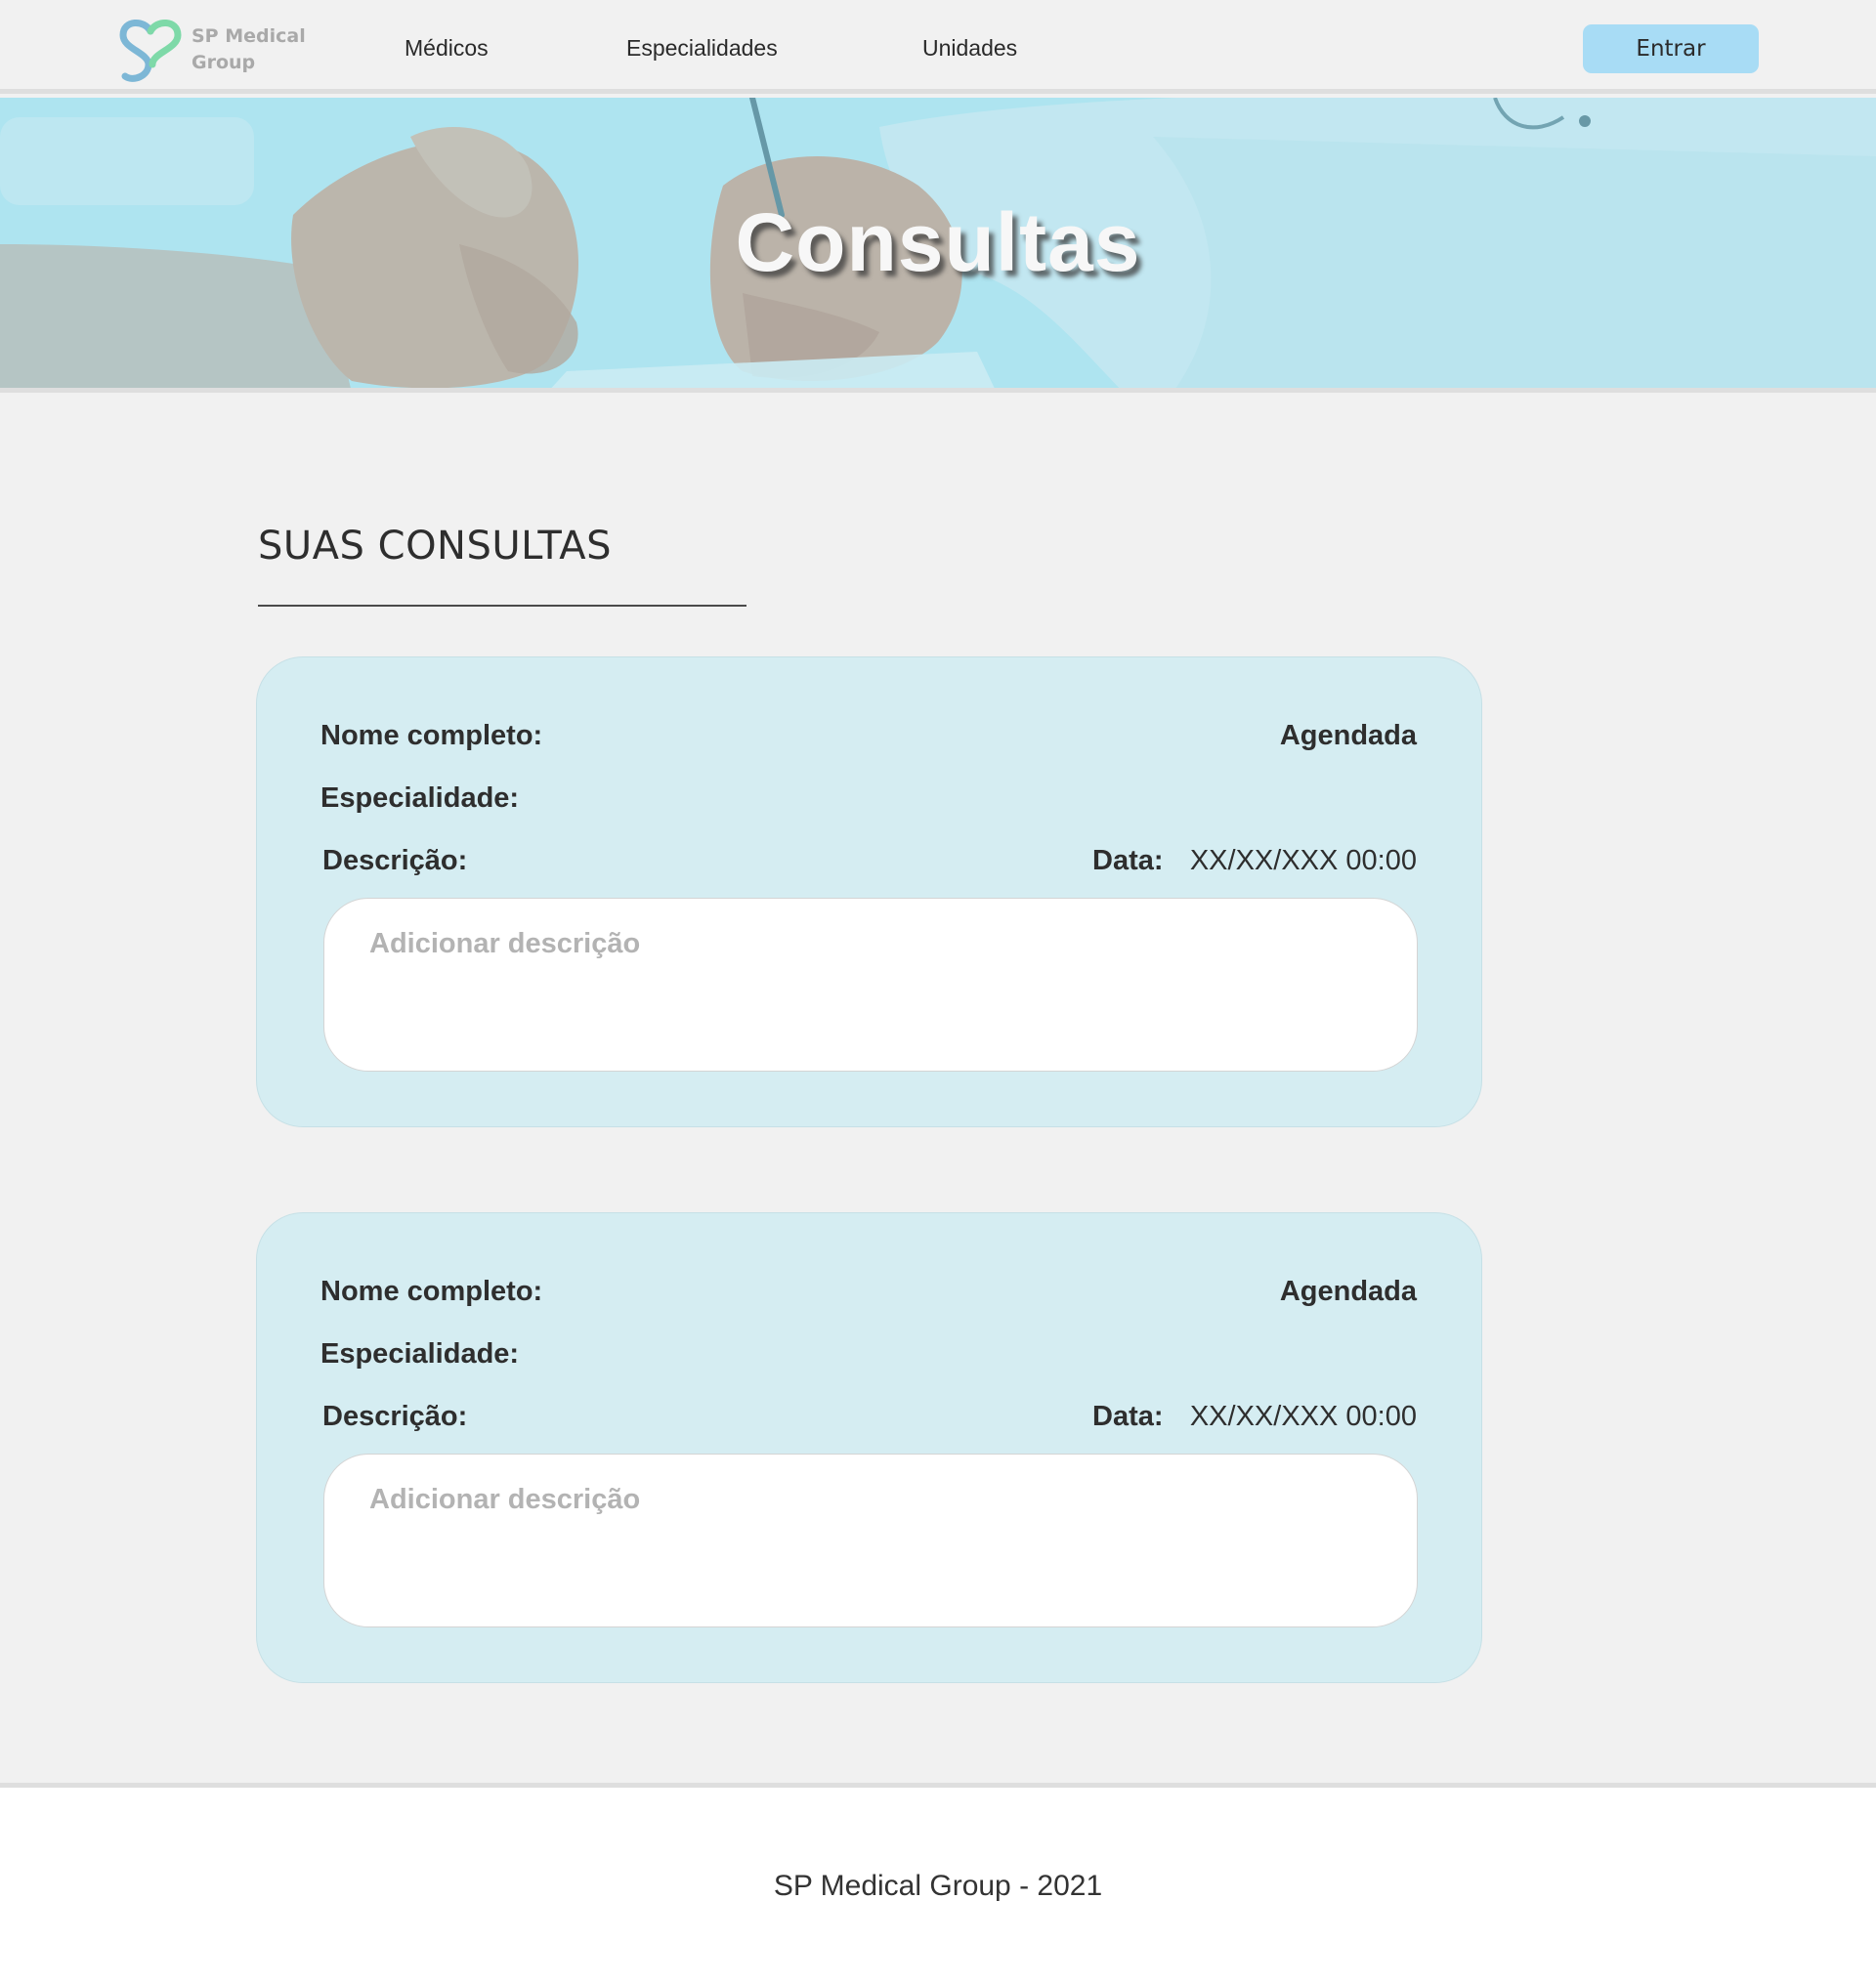  I want to click on logo-line-2: Group, so click(224, 62).